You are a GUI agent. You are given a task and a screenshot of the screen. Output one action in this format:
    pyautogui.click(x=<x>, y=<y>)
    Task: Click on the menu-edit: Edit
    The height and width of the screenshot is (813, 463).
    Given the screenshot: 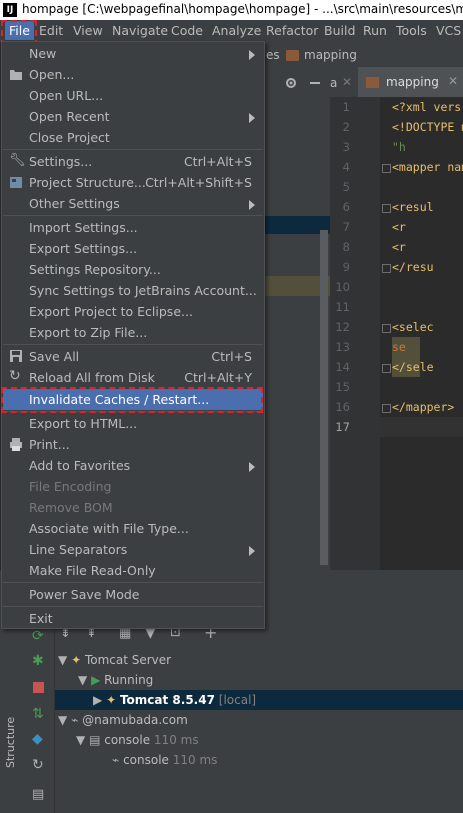 What is the action you would take?
    pyautogui.click(x=51, y=30)
    